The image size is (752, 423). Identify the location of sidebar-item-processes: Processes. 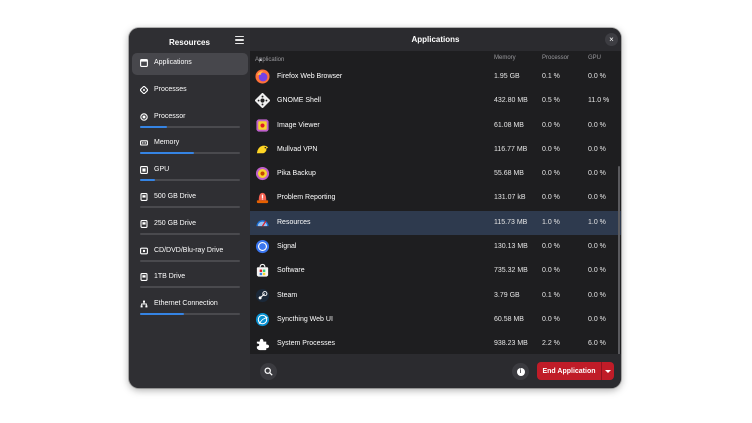
(190, 91).